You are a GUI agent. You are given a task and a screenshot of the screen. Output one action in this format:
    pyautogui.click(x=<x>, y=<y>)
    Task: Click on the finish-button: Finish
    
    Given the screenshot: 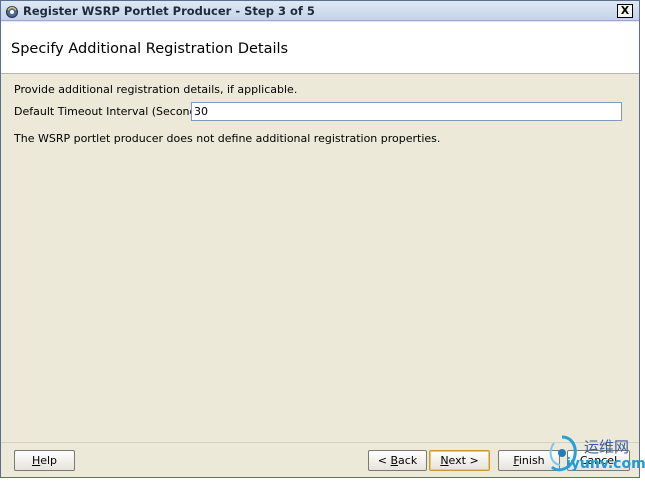 What is the action you would take?
    pyautogui.click(x=529, y=460)
    